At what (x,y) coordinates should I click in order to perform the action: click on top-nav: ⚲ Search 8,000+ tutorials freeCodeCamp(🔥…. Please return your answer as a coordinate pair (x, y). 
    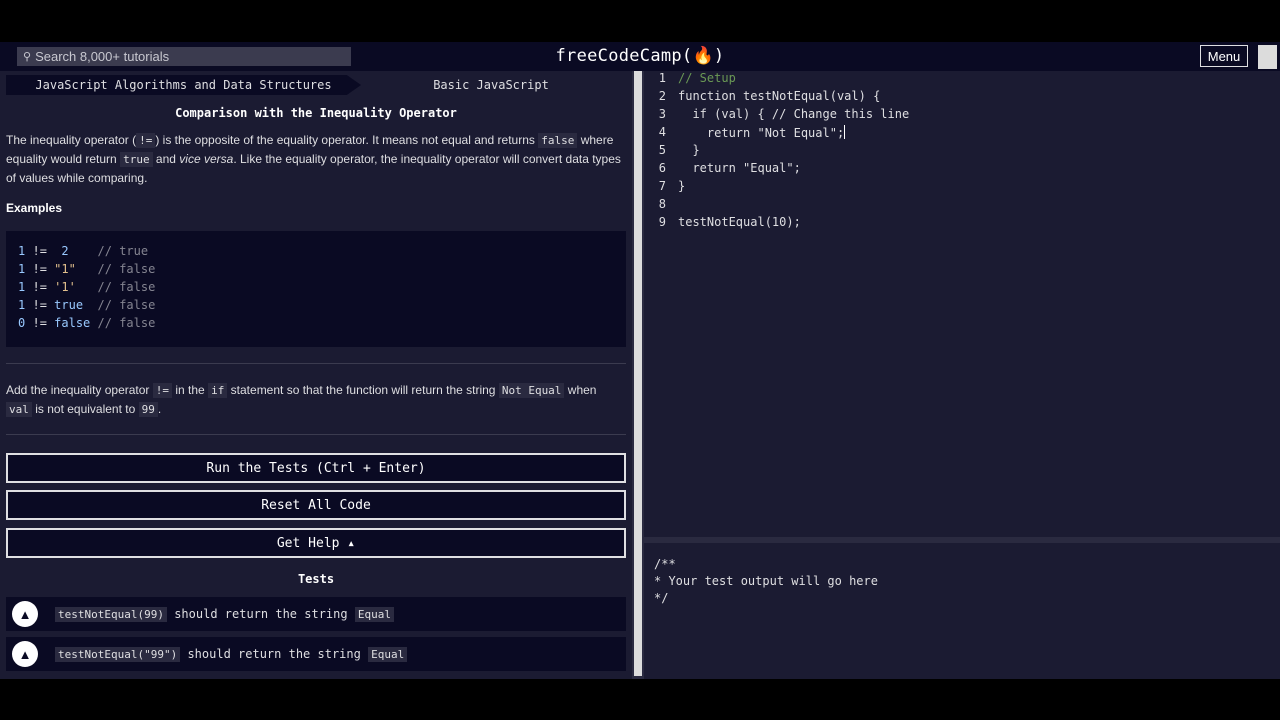
    Looking at the image, I should click on (640, 56).